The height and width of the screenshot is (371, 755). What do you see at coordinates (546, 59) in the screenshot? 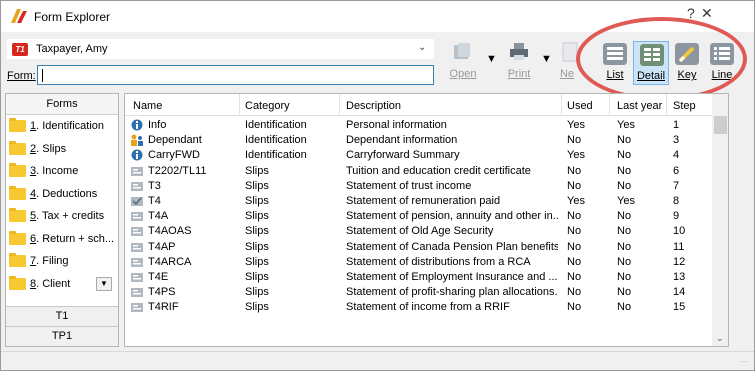
I see `print-dropdown-icon: ▼` at bounding box center [546, 59].